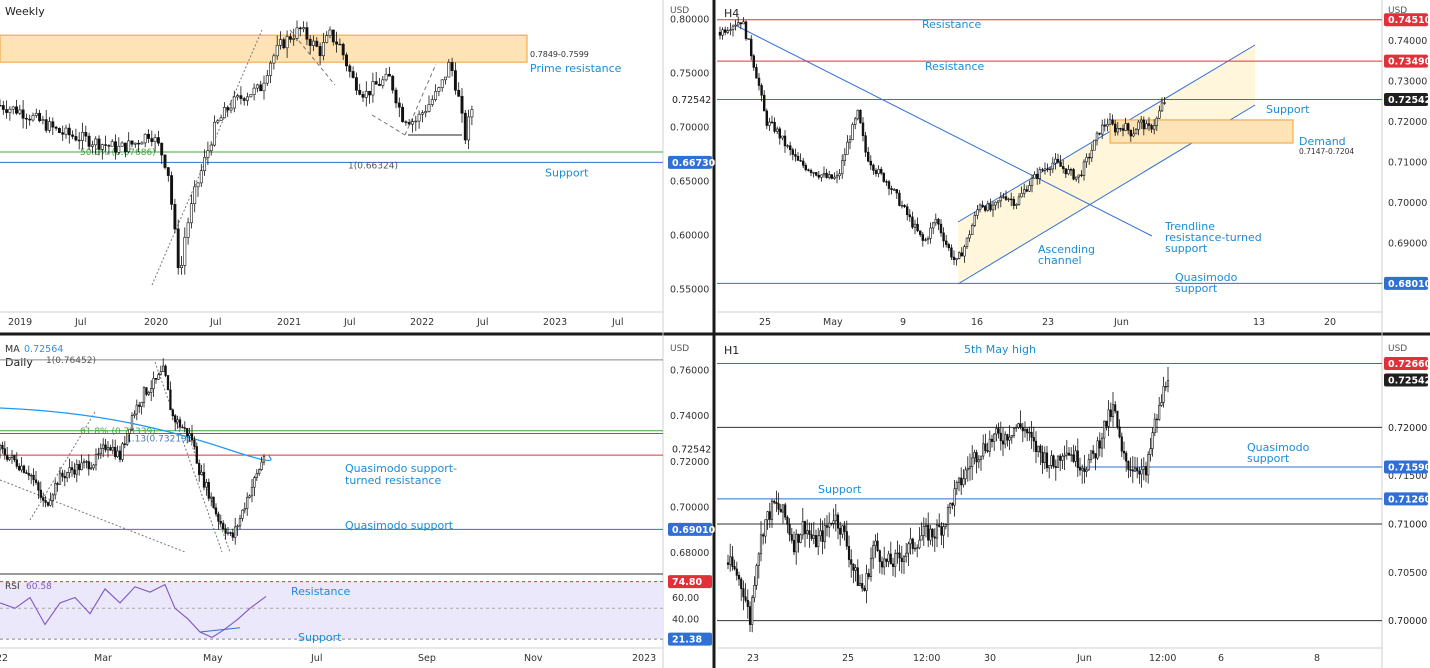 This screenshot has height=668, width=1430. Describe the element at coordinates (690, 639) in the screenshot. I see `rsi-badge-lower: 21.38` at that location.